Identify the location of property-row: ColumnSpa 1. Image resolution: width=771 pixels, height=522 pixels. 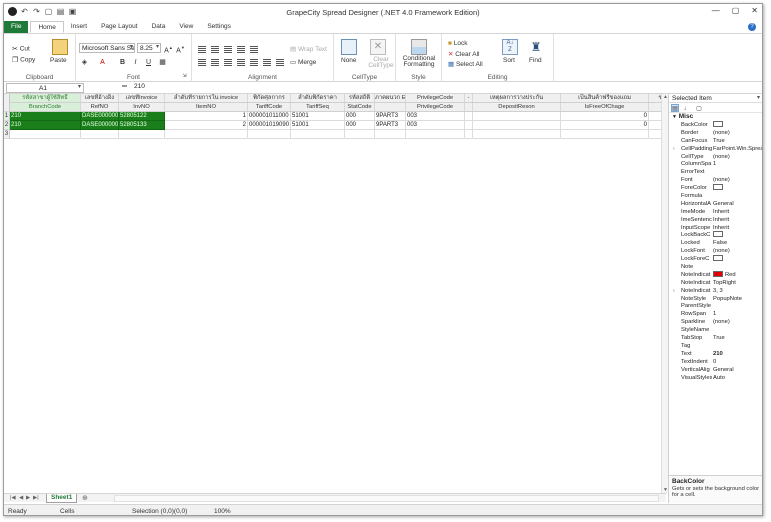
(715, 164).